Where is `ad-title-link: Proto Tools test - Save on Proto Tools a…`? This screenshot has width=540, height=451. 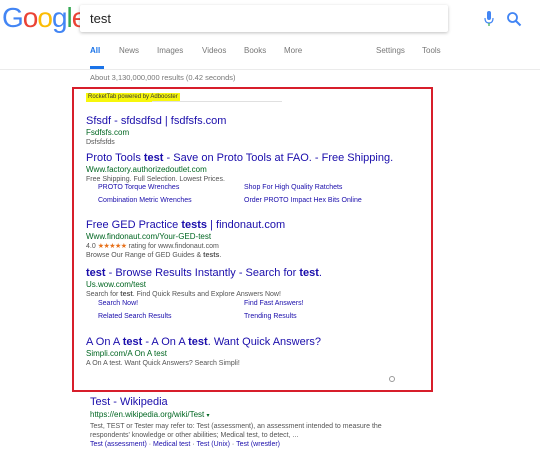
ad-title-link: Proto Tools test - Save on Proto Tools a… is located at coordinates (239, 158).